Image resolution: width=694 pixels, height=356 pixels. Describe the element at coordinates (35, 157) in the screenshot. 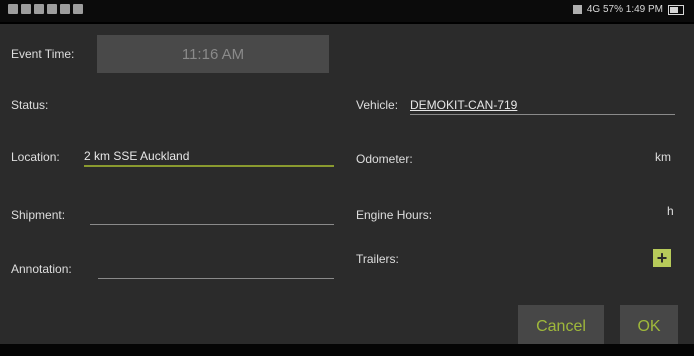

I see `location-label: Location:` at that location.